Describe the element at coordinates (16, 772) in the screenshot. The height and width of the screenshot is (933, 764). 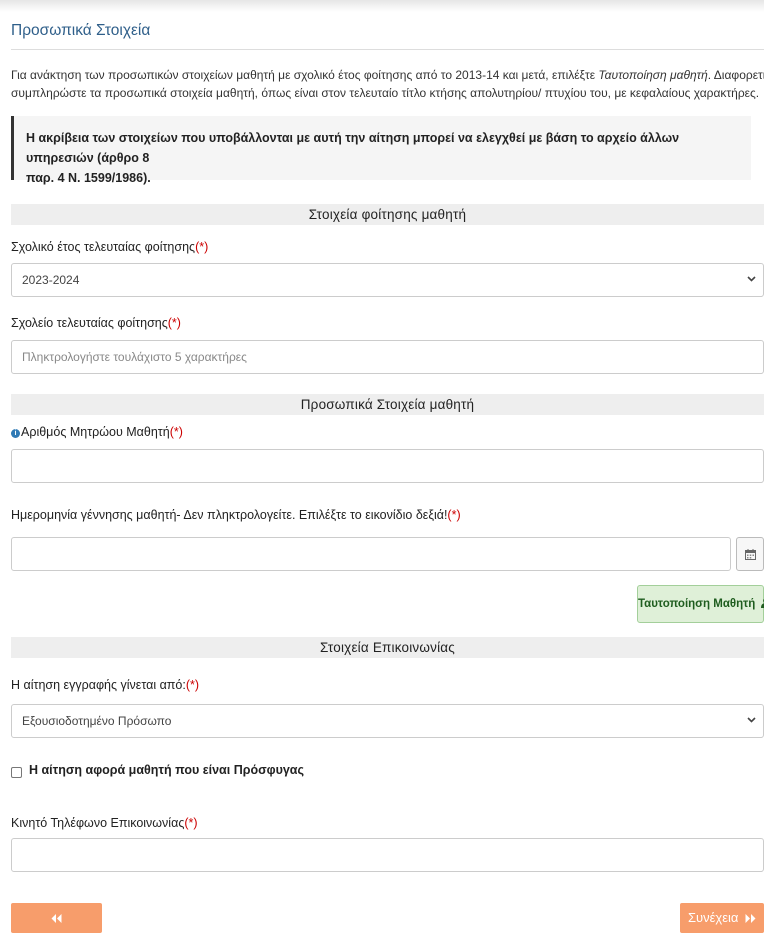
I see `refugee-checkbox` at that location.